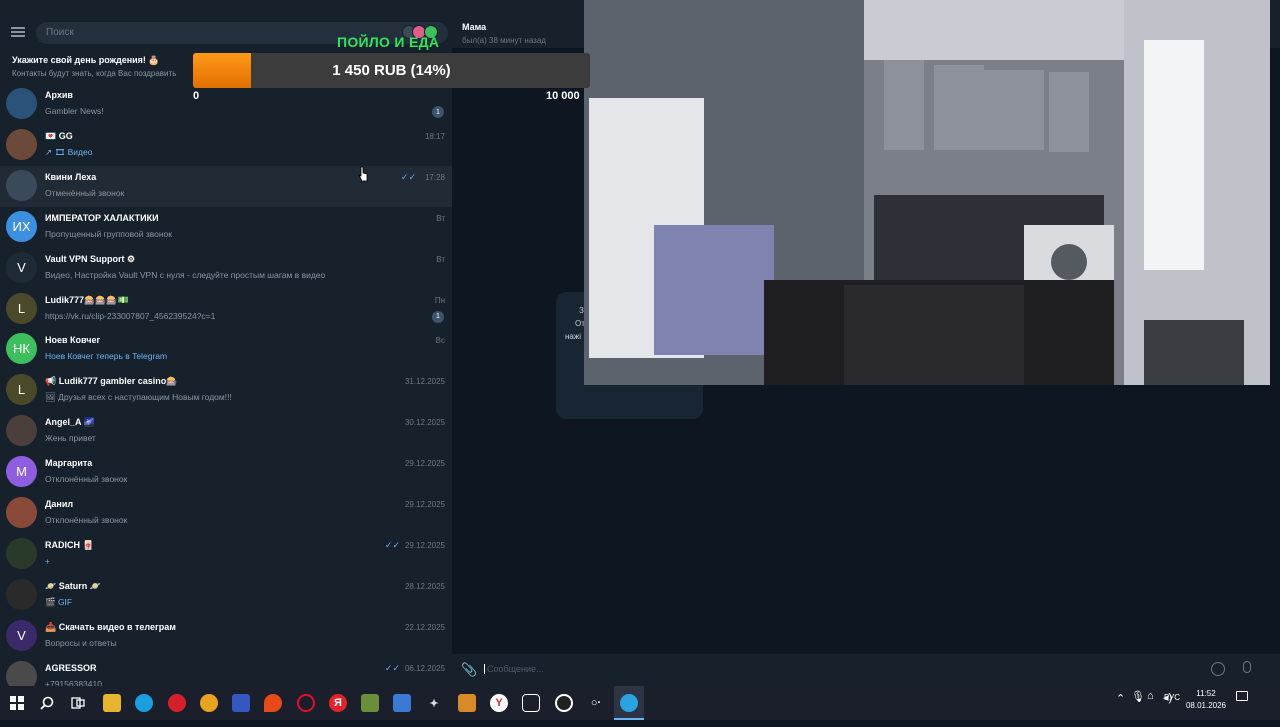 Image resolution: width=1280 pixels, height=727 pixels. What do you see at coordinates (177, 703) in the screenshot?
I see `opera-icon` at bounding box center [177, 703].